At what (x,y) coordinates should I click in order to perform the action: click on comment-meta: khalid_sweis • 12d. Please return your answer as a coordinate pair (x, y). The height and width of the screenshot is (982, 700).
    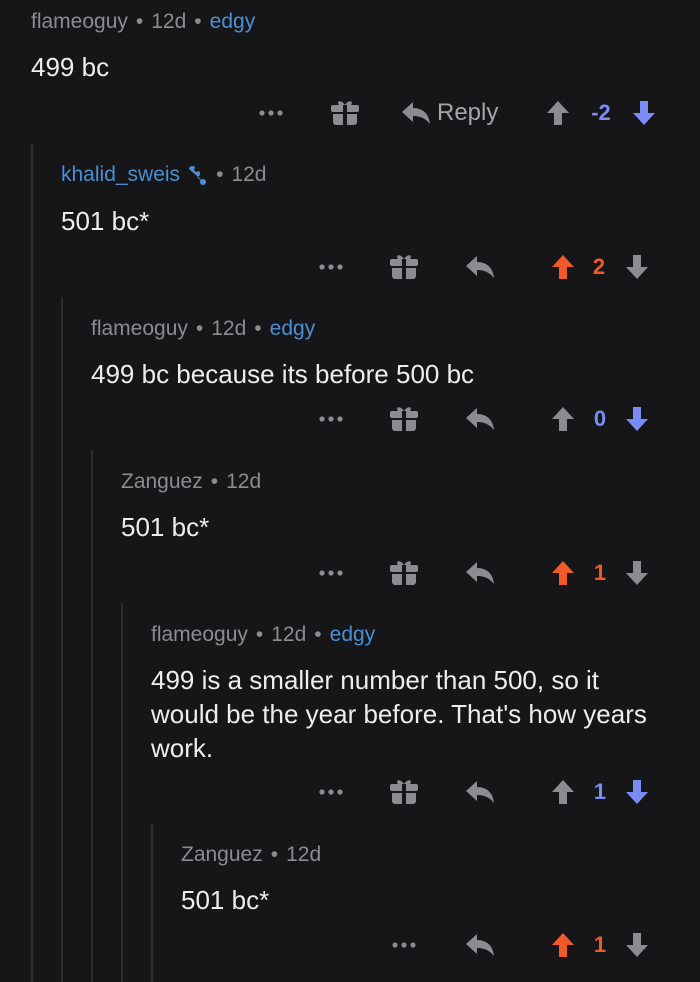
    Looking at the image, I should click on (163, 175).